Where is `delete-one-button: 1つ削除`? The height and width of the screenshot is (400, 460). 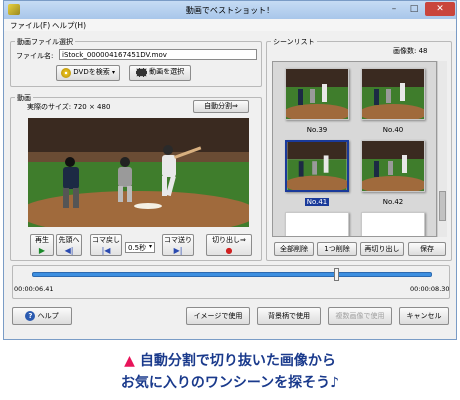
delete-one-button: 1つ削除 is located at coordinates (337, 249).